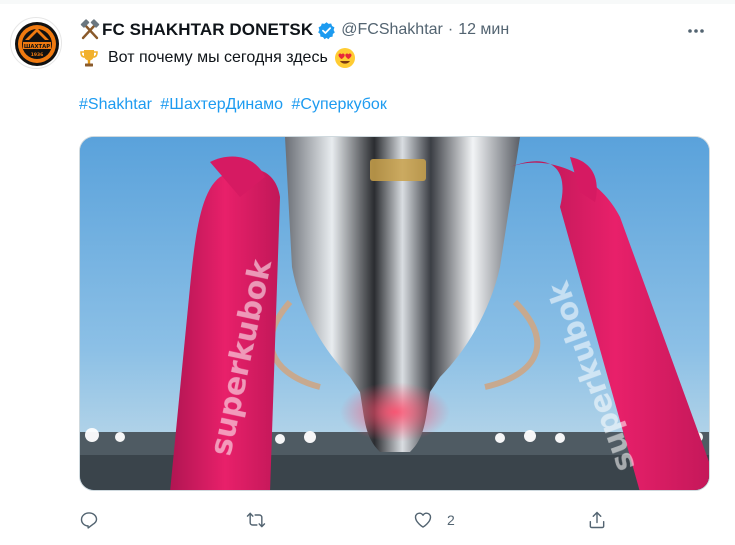 This screenshot has height=545, width=735. I want to click on tweet-text-content: Вот почему мы сегодня здесь, so click(218, 57).